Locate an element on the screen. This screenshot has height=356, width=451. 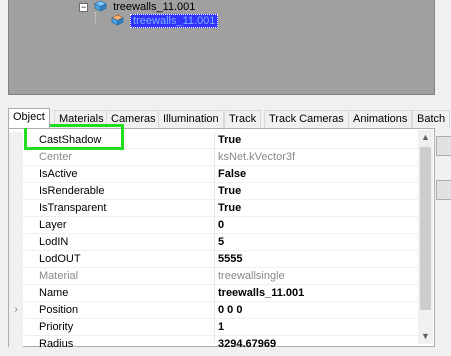
tab-track-cameras: Track Cameras is located at coordinates (306, 119).